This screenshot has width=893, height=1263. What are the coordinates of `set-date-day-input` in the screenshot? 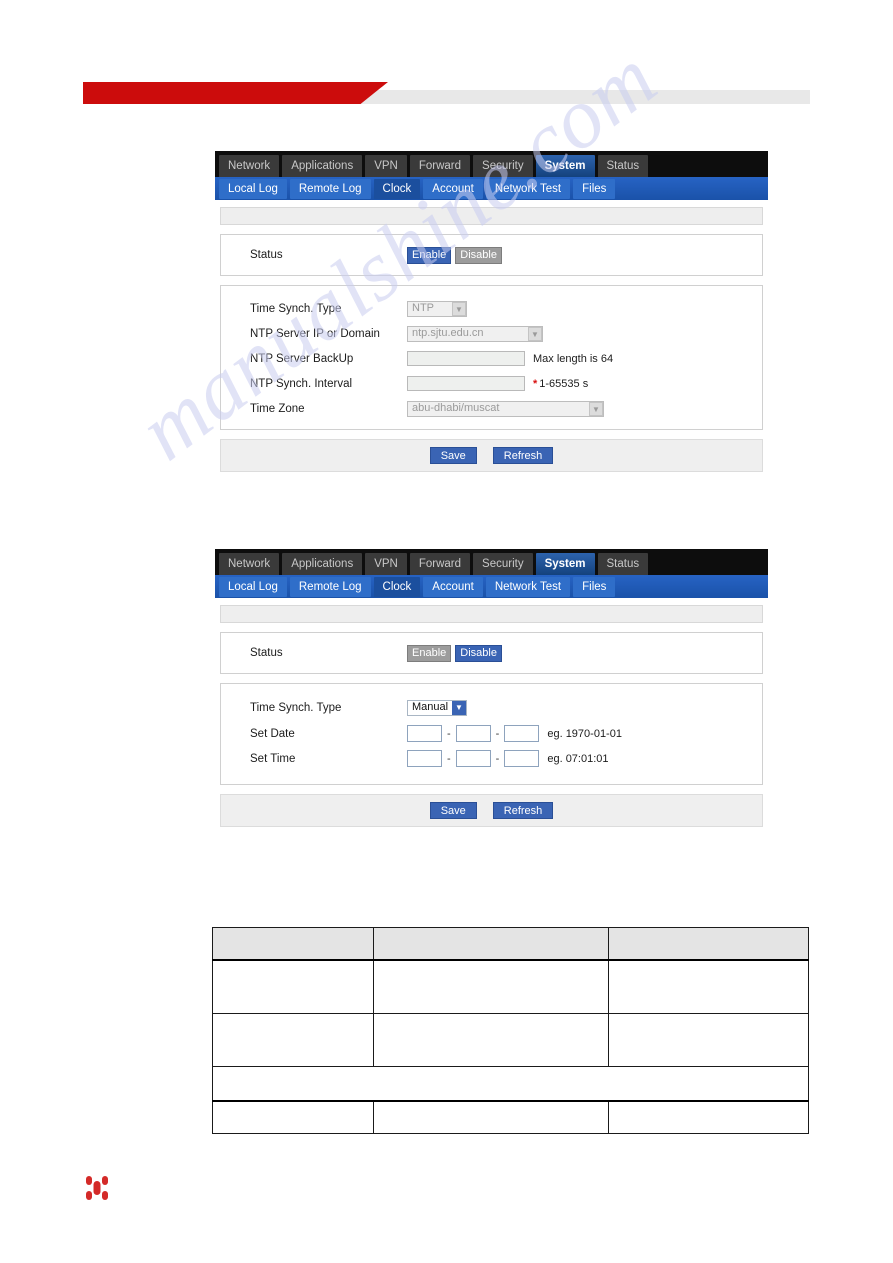 It's located at (522, 733).